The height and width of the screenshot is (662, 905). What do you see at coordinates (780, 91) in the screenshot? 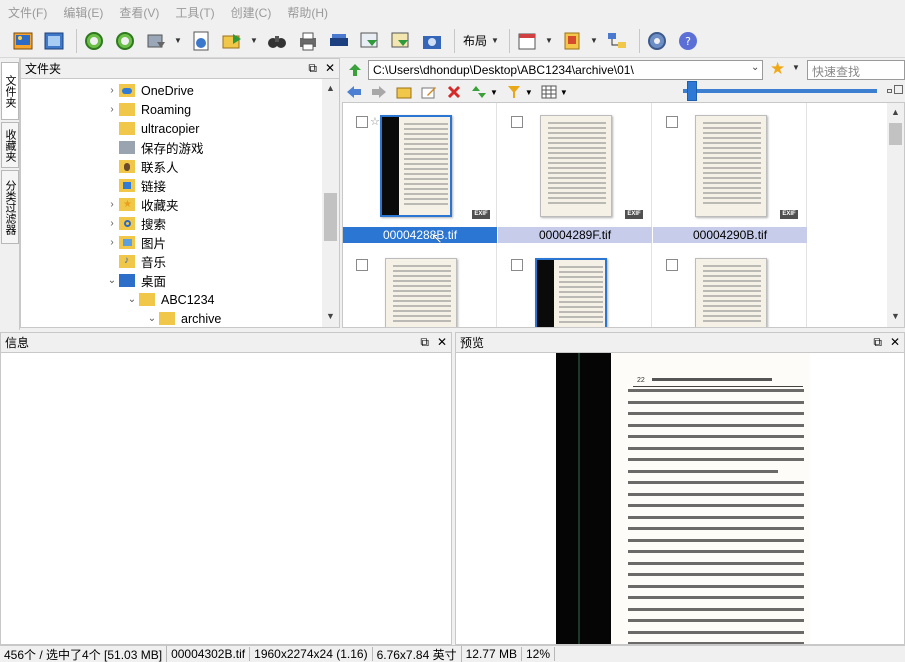
I see `thumbnail-size-slider` at bounding box center [780, 91].